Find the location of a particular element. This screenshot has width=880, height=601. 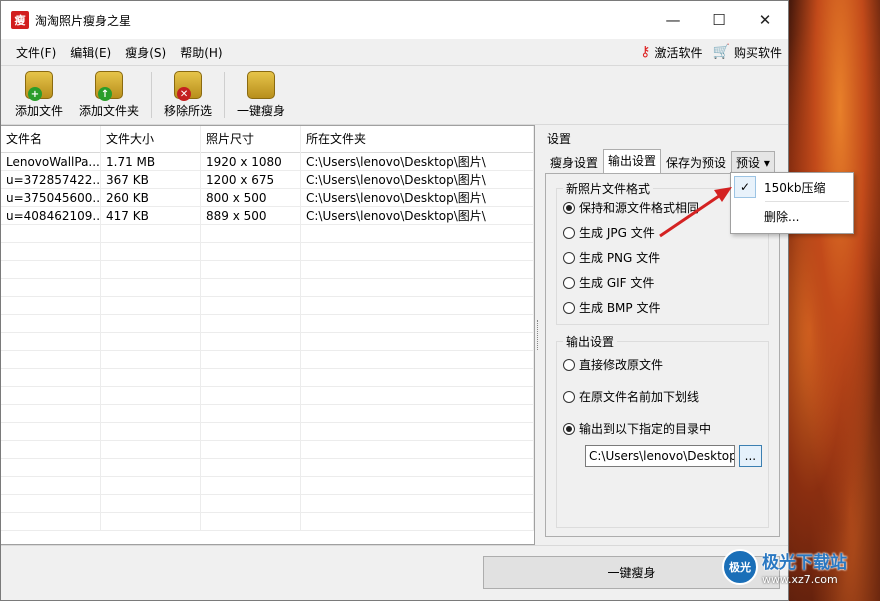

output-option-underscore: 在原文件名前加下划线 is located at coordinates (662, 396).